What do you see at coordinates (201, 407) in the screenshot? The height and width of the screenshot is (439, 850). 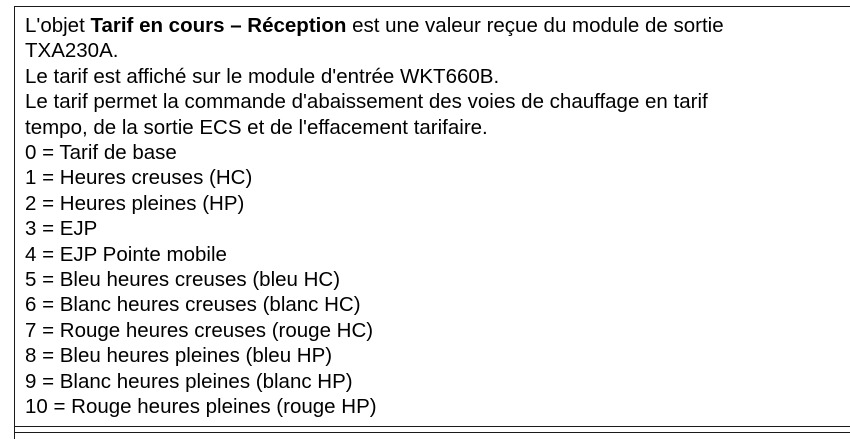 I see `tariff-value-item: 10 = Rouge heures pleines (rouge HP)` at bounding box center [201, 407].